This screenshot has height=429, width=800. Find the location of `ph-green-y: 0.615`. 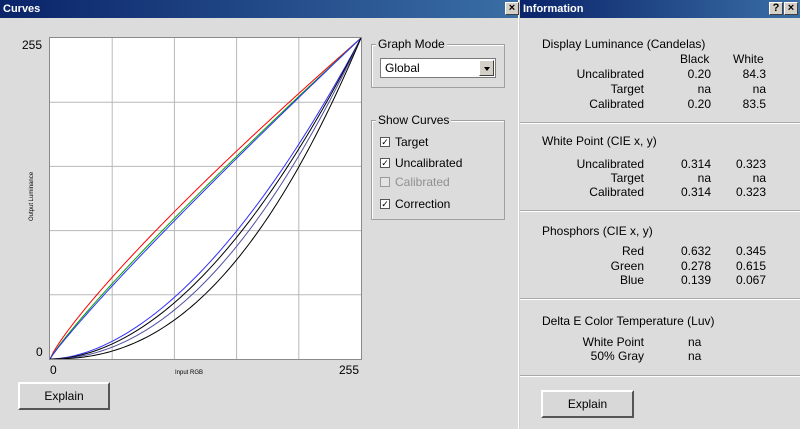

ph-green-y: 0.615 is located at coordinates (750, 266).